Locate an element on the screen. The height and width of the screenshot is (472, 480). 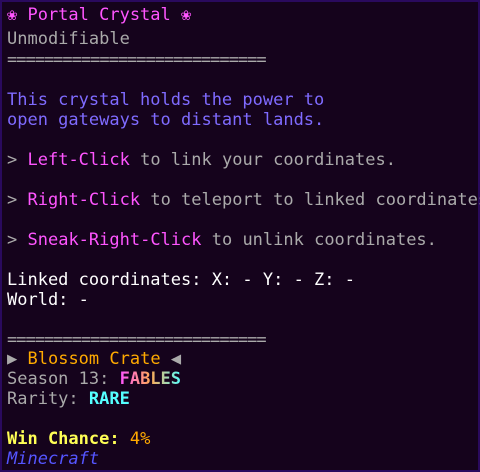
win-chance-line: Win Chance: 4% is located at coordinates (78, 439).